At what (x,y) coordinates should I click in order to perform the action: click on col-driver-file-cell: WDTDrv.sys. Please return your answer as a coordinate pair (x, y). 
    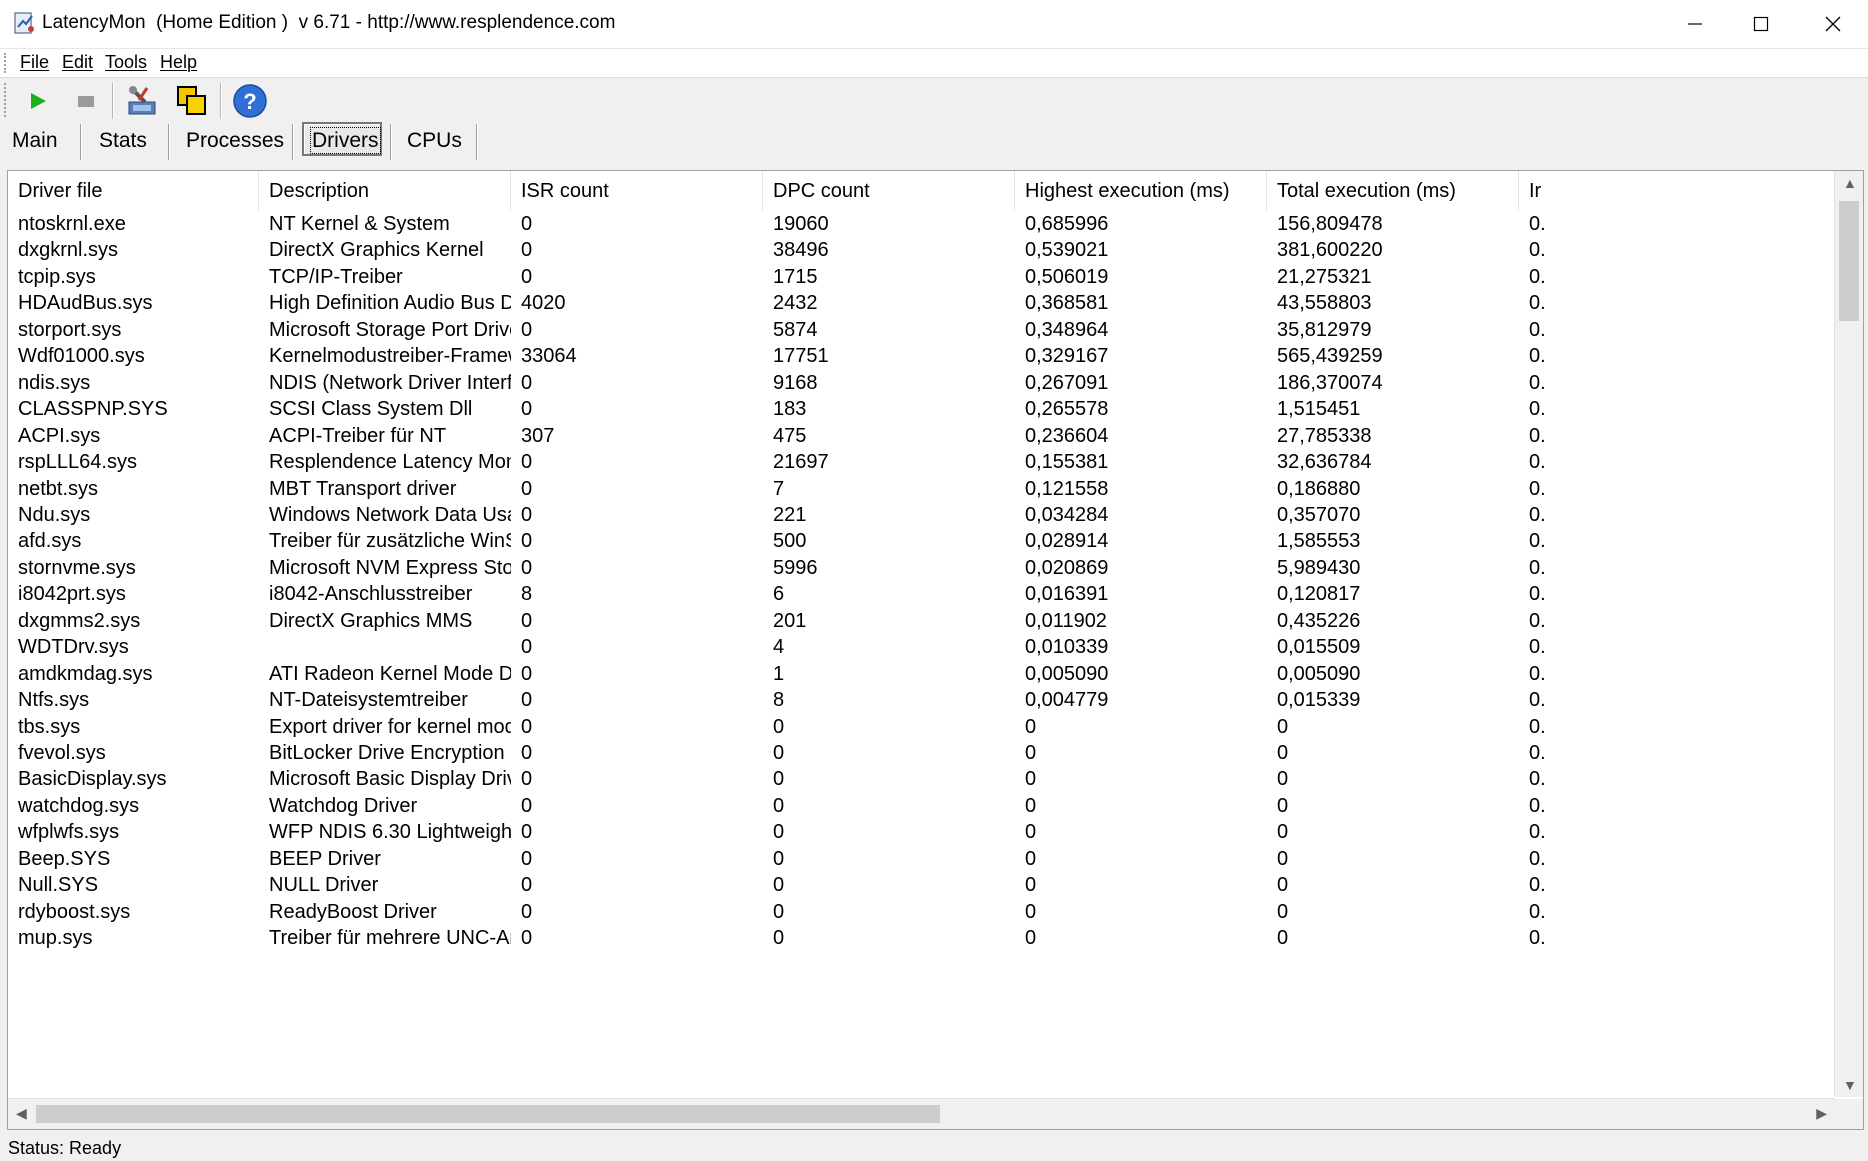
    Looking at the image, I should click on (73, 647).